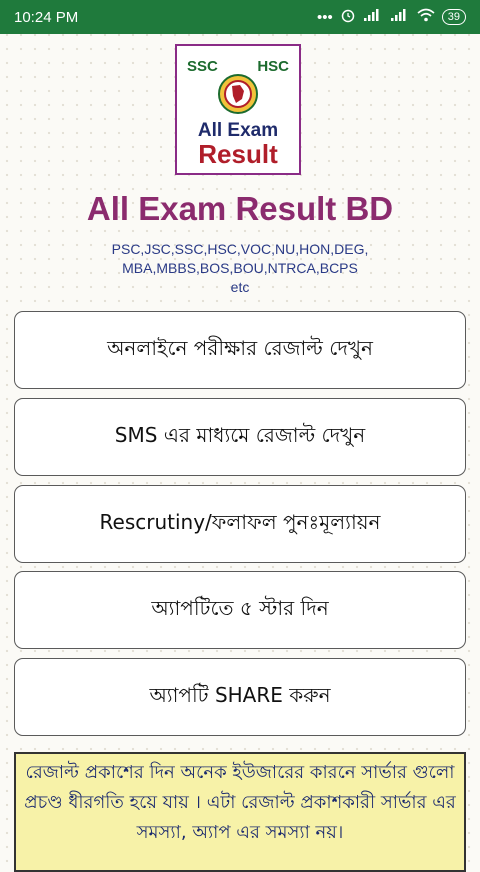 The image size is (480, 872). Describe the element at coordinates (240, 350) in the screenshot. I see `online-result-button: অনলাইনে পরীক্ষার রেজাল্ট দেখুন` at that location.